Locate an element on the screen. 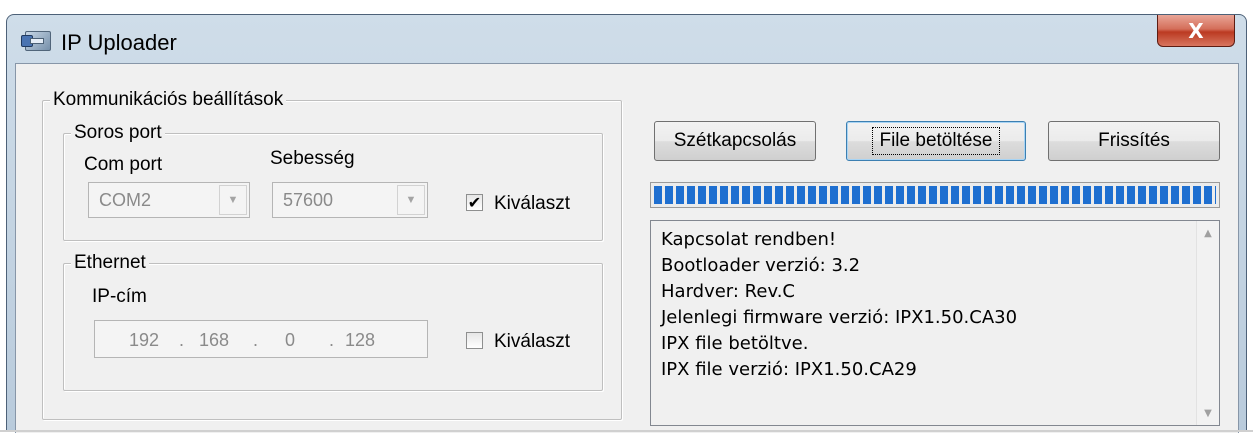  ip-address-input: 192 . 168 . 0 . 128 is located at coordinates (261, 339).